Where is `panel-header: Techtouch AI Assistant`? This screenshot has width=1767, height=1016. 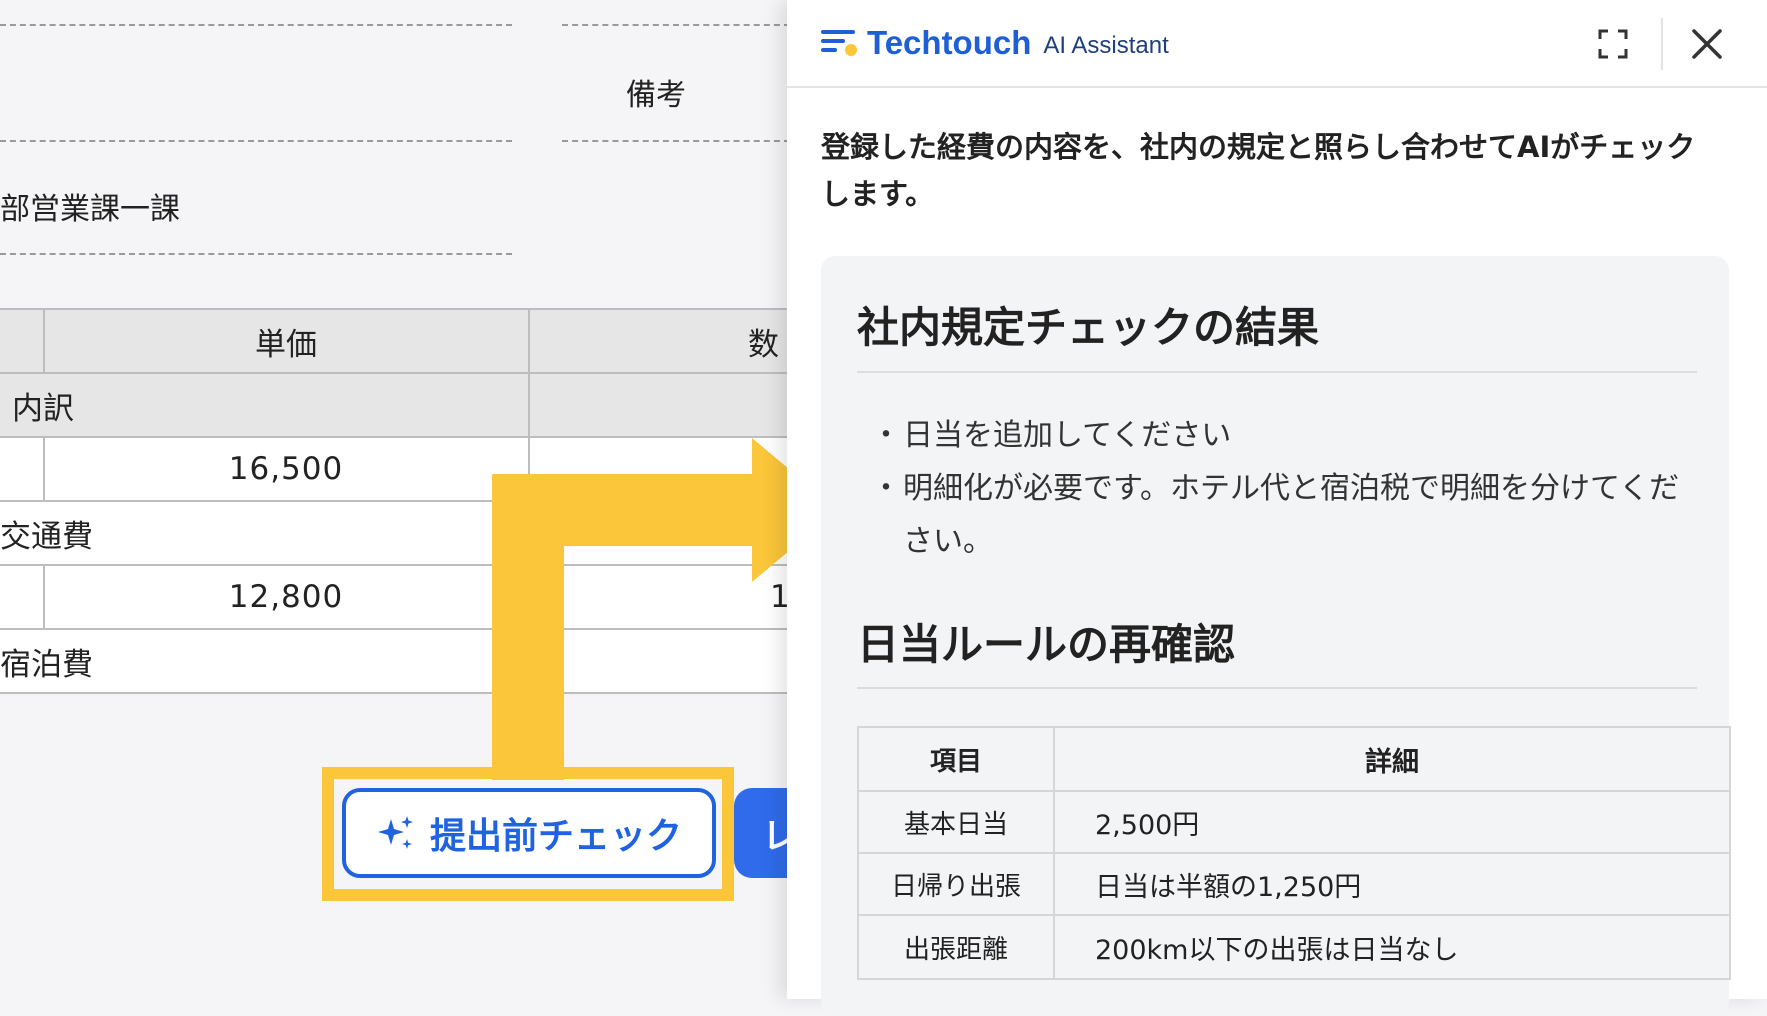
panel-header: Techtouch AI Assistant is located at coordinates (1277, 44).